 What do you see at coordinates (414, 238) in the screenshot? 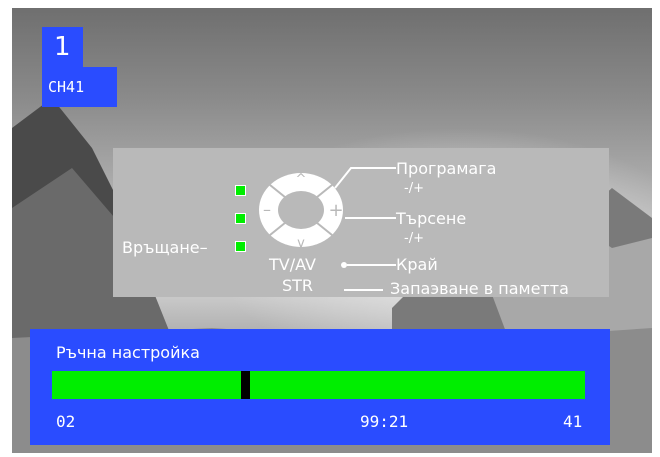
I see `search-plusminus: -/+` at bounding box center [414, 238].